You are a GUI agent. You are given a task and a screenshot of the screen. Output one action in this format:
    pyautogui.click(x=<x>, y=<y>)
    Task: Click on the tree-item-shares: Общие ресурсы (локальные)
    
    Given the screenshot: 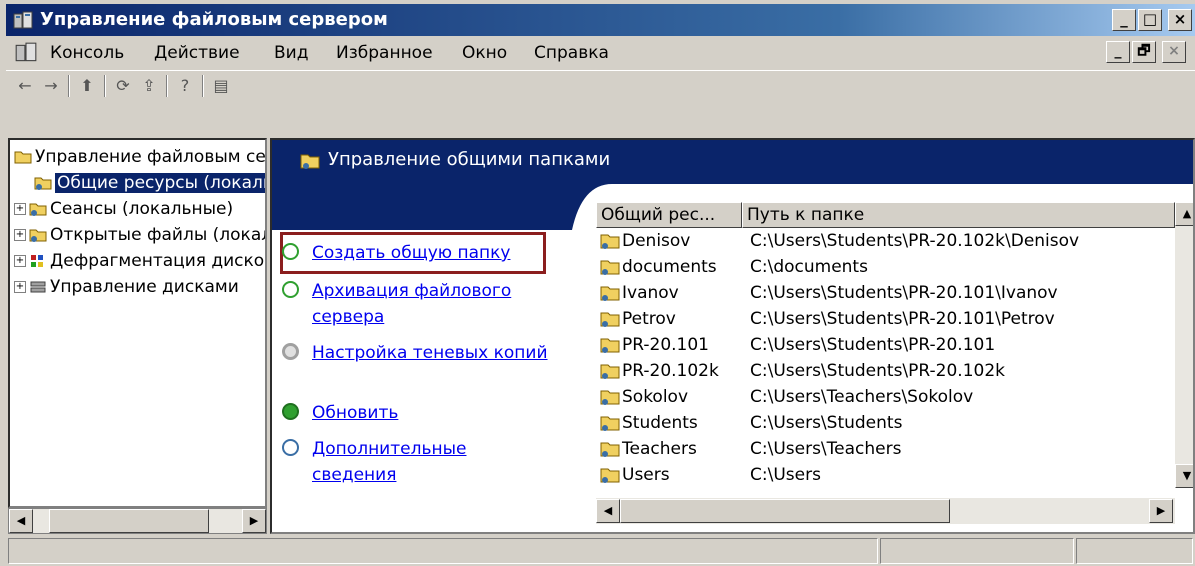 What is the action you would take?
    pyautogui.click(x=149, y=183)
    